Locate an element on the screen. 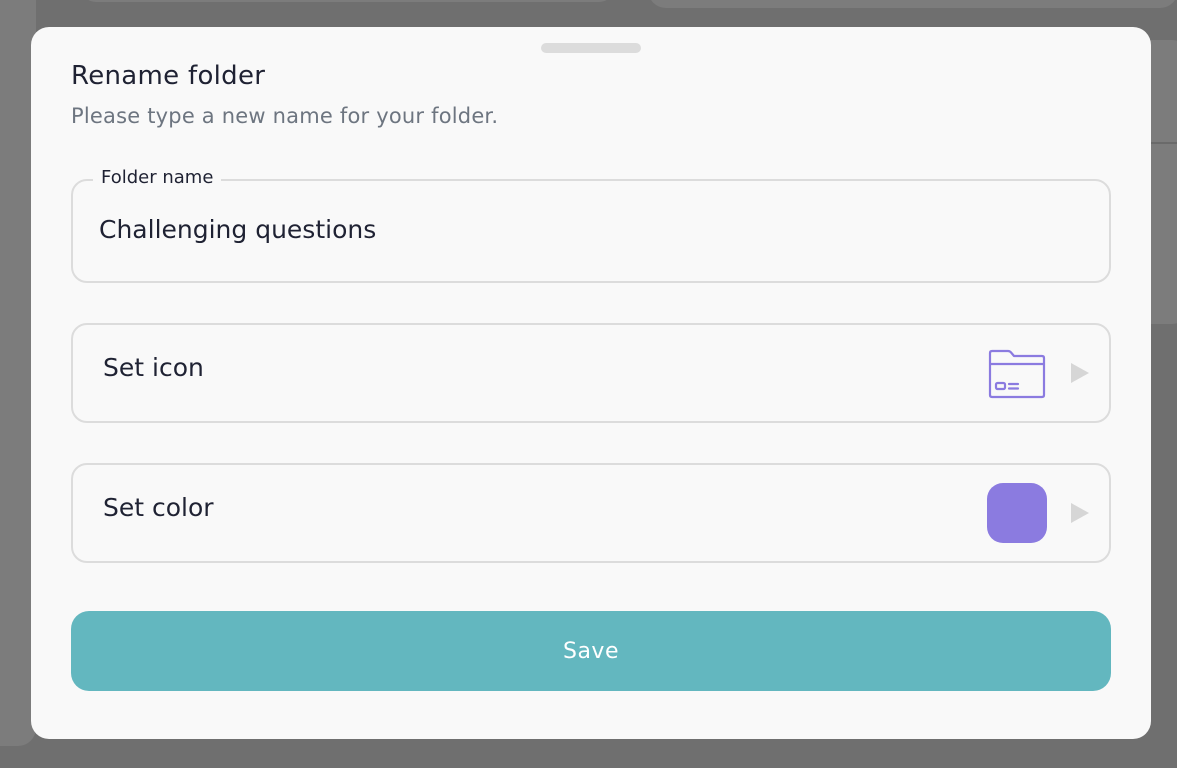  drag-handle is located at coordinates (591, 48).